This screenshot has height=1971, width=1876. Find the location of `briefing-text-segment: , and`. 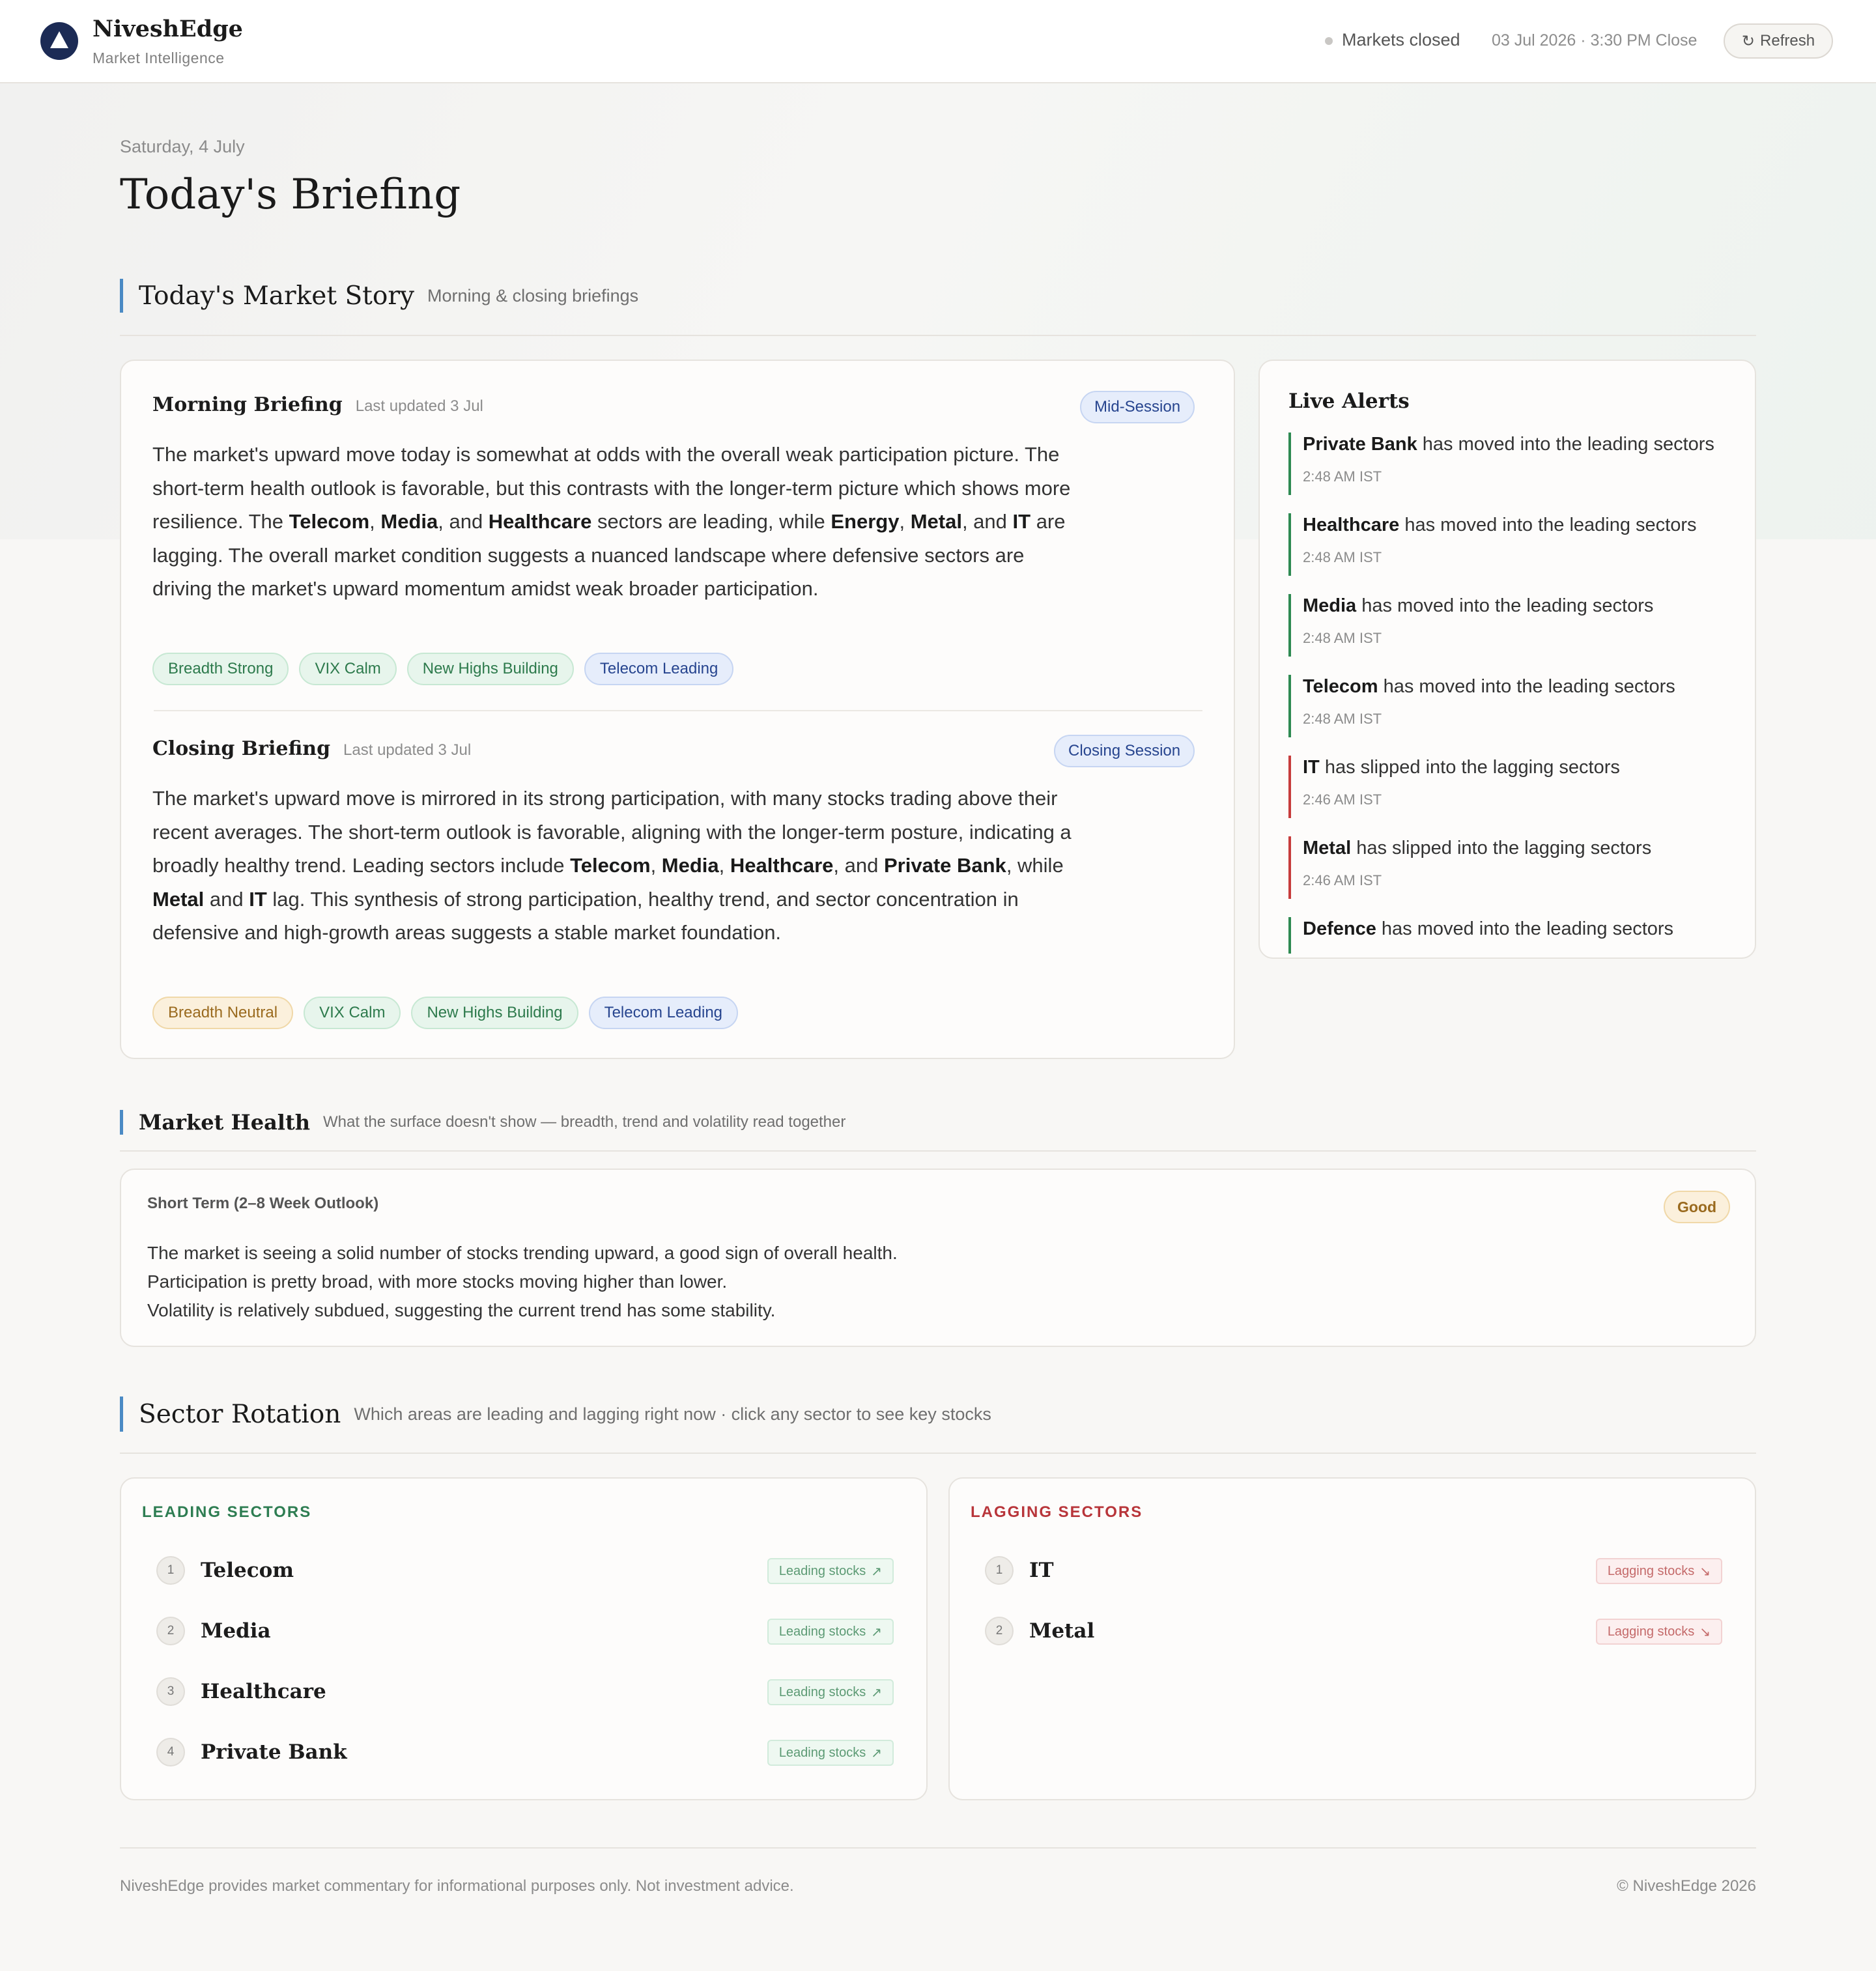

briefing-text-segment: , and is located at coordinates (987, 521).